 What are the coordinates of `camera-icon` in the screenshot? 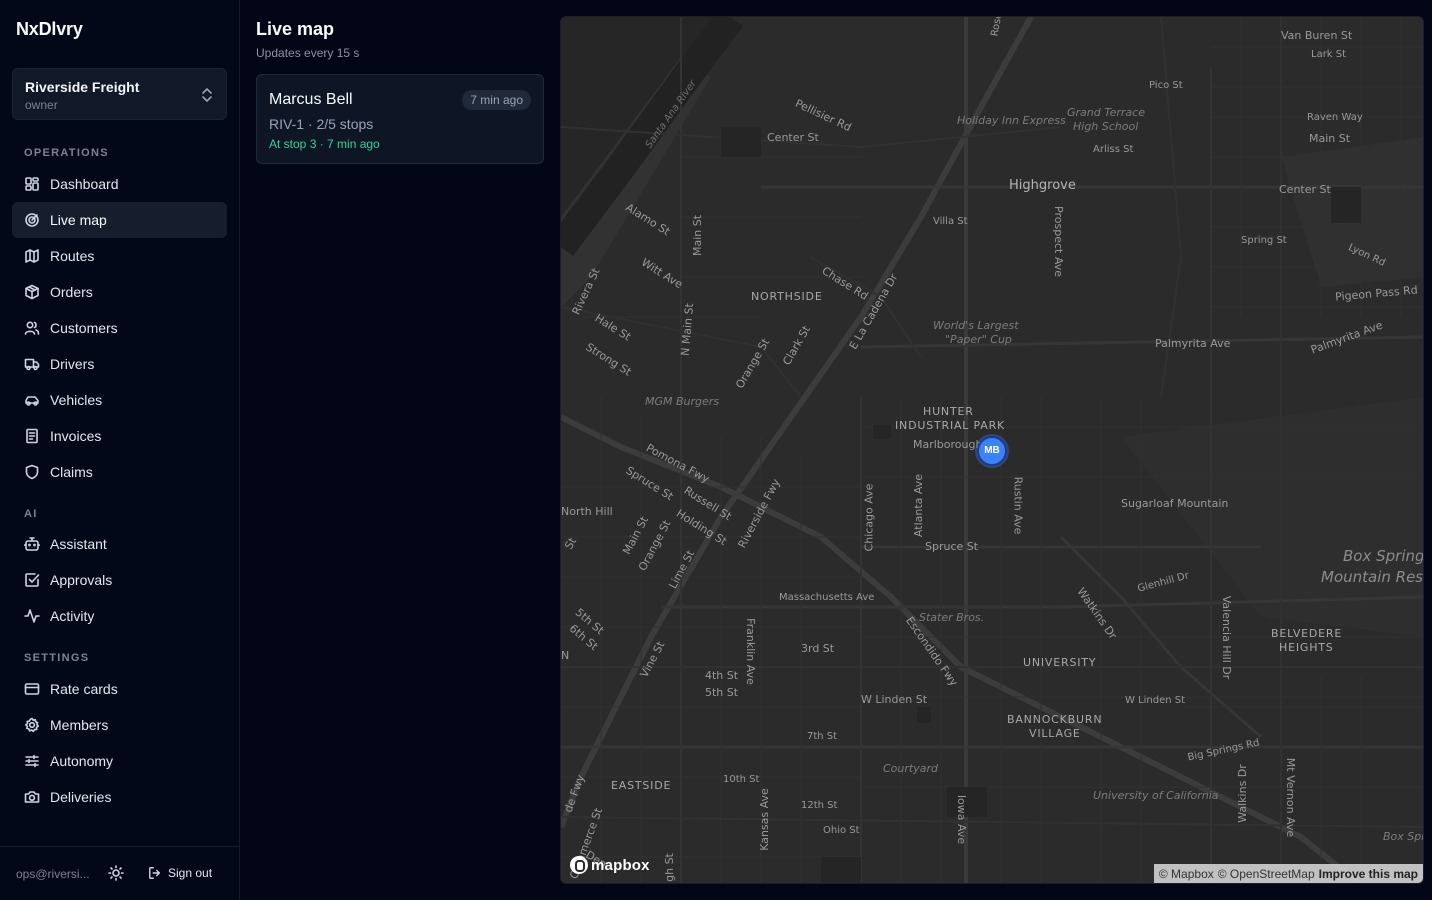 It's located at (32, 797).